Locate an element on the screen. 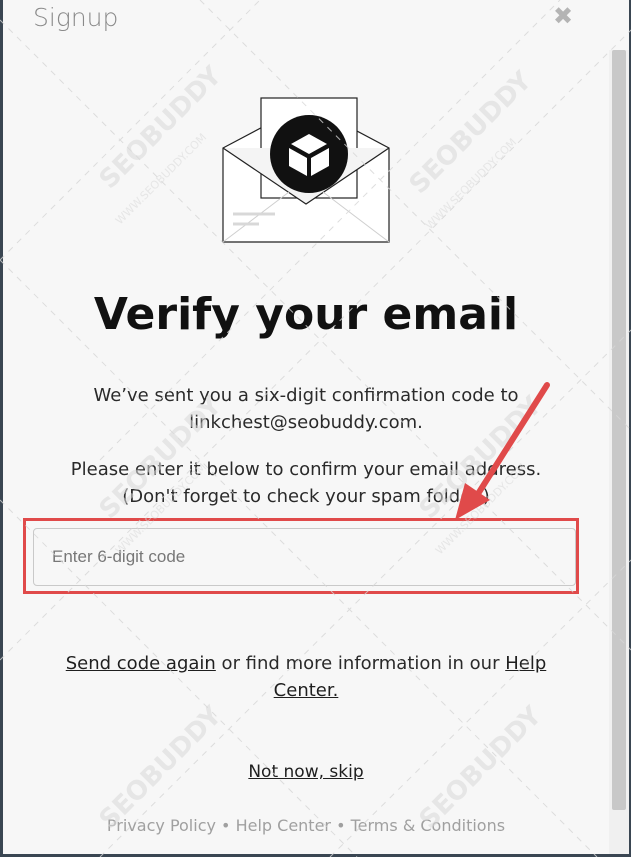  modal-title-bar: Signup ✖ is located at coordinates (316, 28).